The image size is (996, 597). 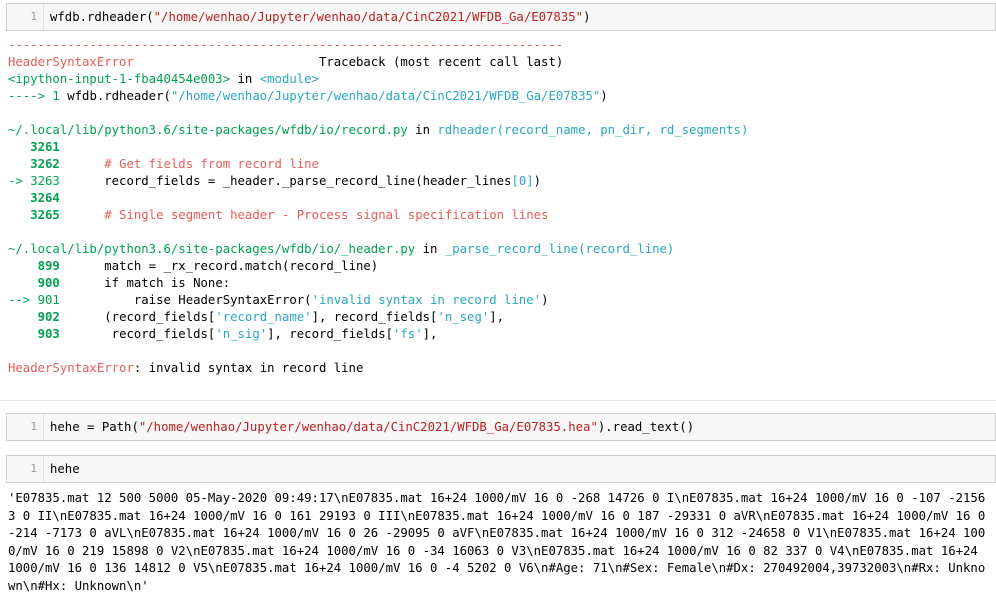 I want to click on code-line: hehe, so click(x=61, y=469).